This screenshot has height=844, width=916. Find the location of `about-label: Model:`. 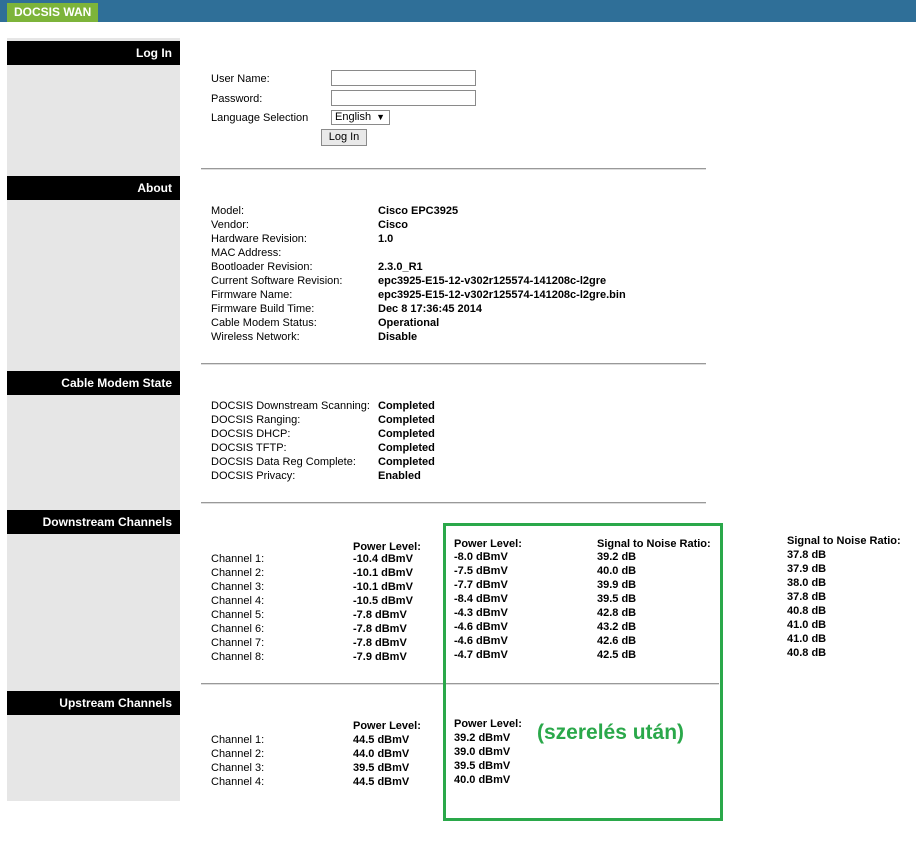

about-label: Model: is located at coordinates (228, 211).